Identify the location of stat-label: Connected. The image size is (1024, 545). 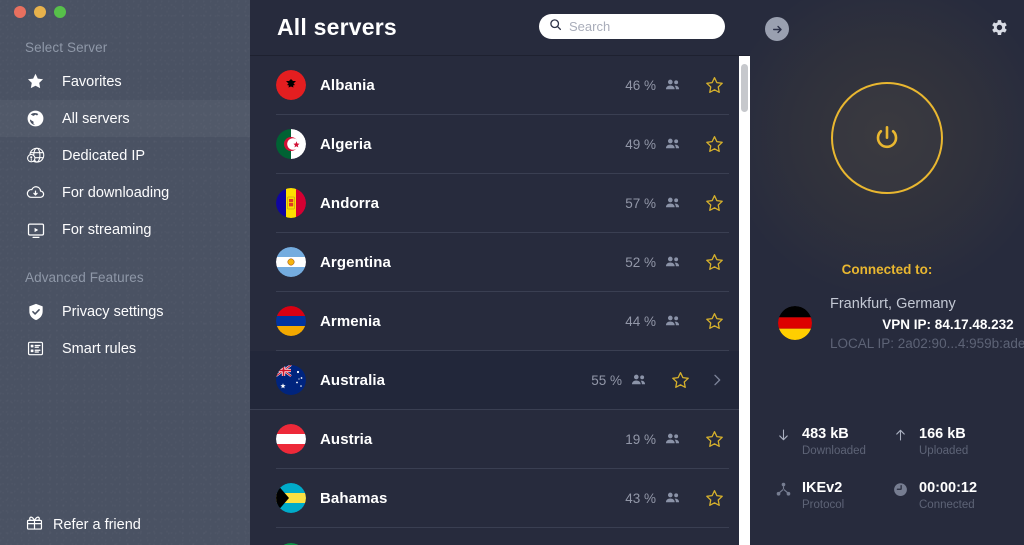
(947, 505).